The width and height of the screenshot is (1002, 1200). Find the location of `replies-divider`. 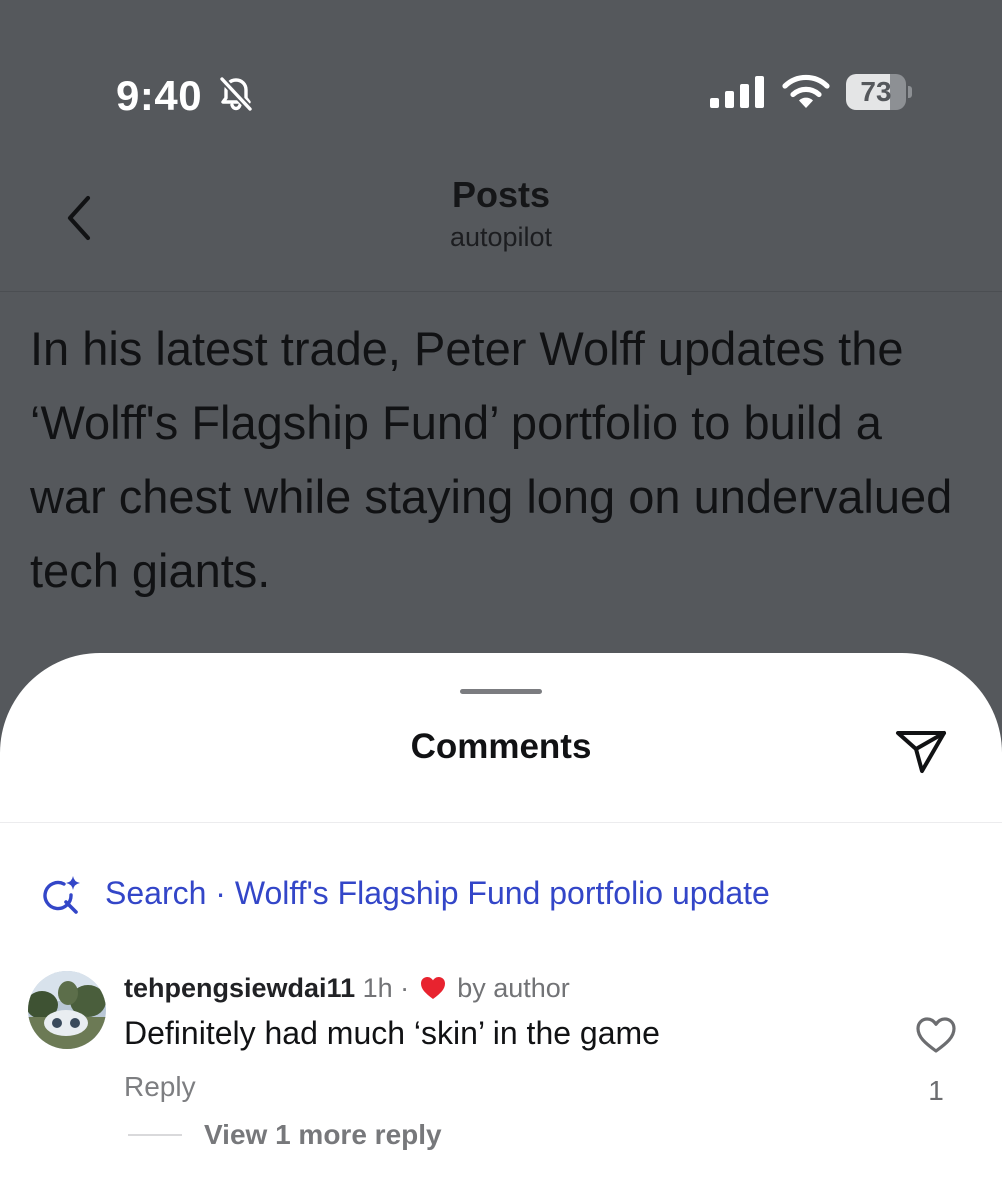

replies-divider is located at coordinates (155, 1135).